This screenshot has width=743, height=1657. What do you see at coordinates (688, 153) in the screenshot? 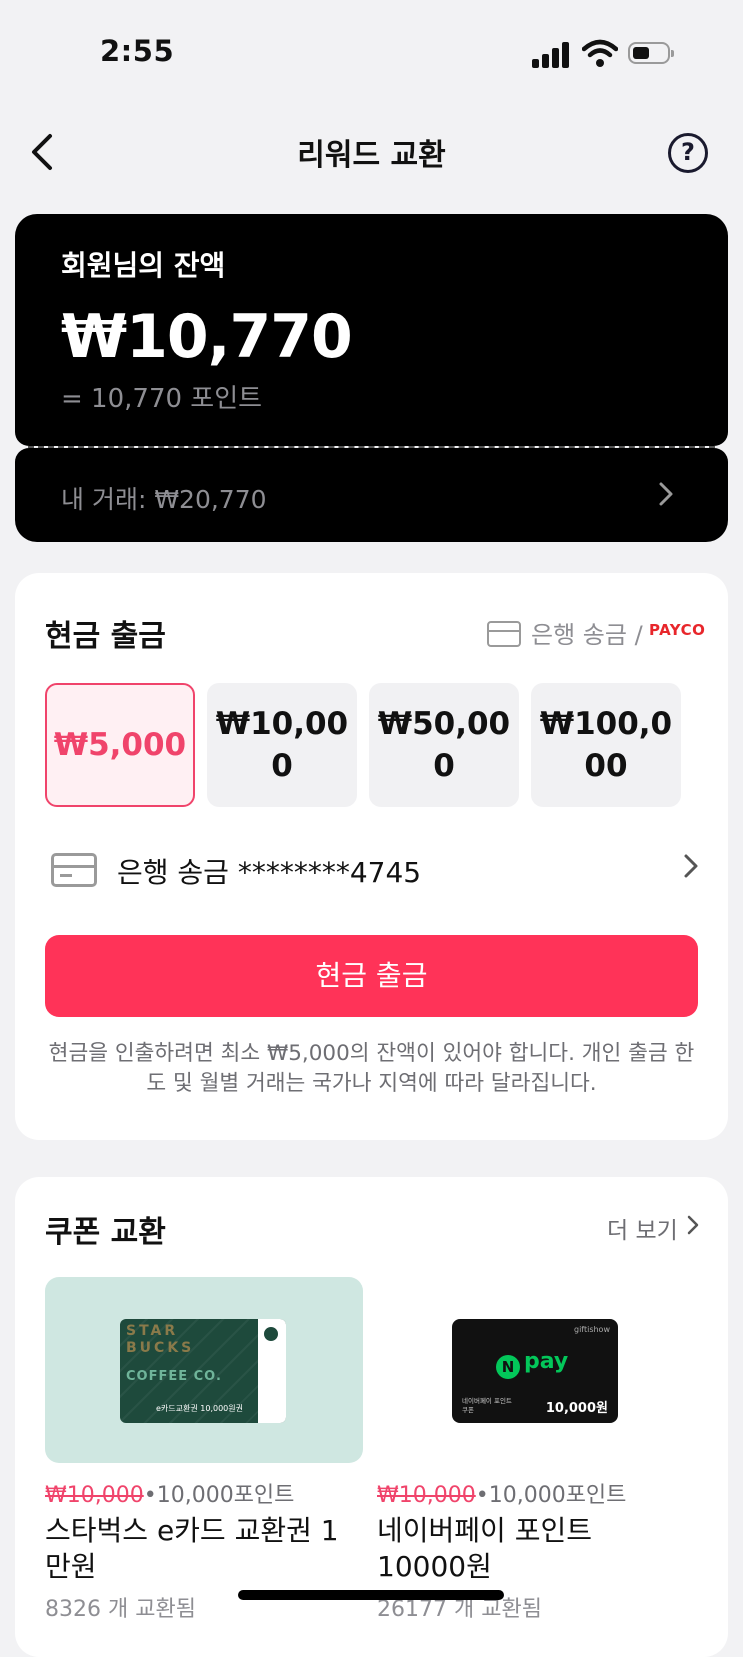
I see `help-icon: ?` at bounding box center [688, 153].